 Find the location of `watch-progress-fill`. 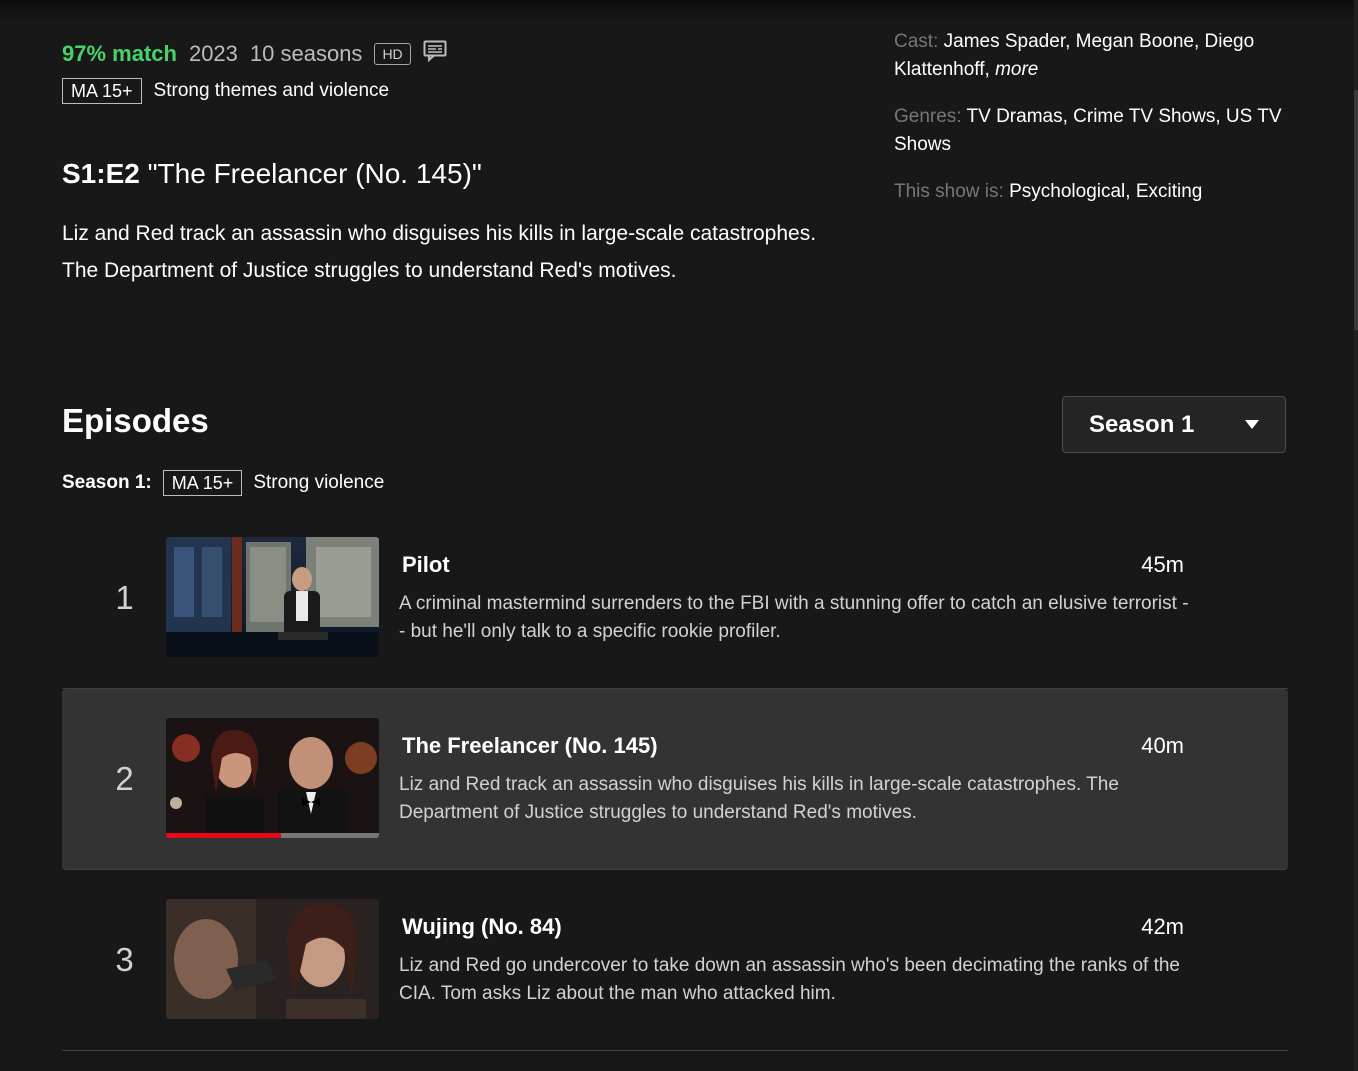

watch-progress-fill is located at coordinates (224, 835).